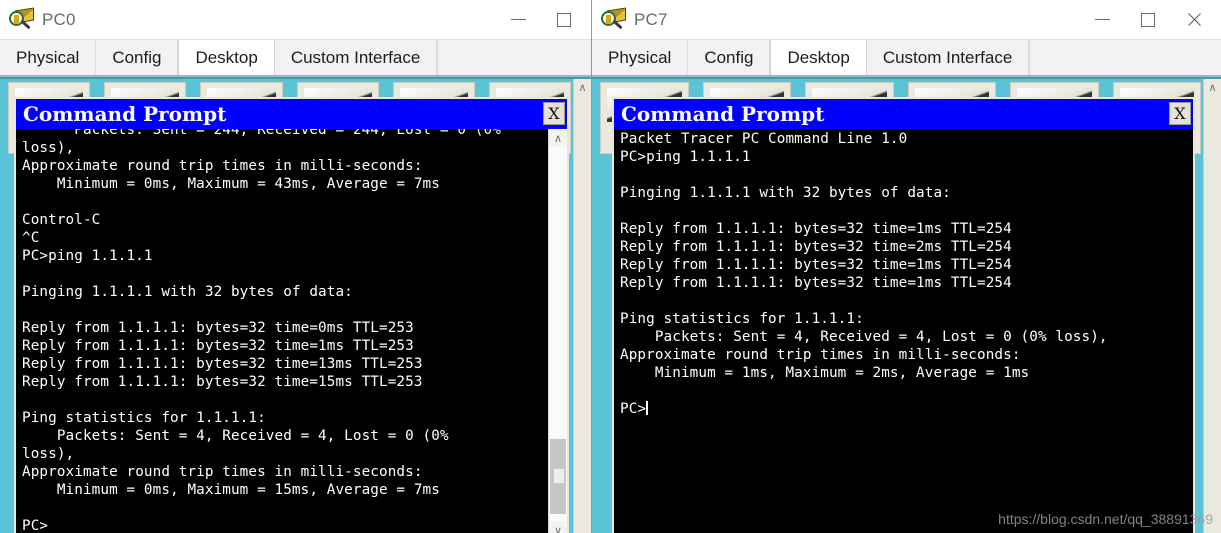  What do you see at coordinates (582, 306) in the screenshot?
I see `desktop-scrollbar-pc0: ∧` at bounding box center [582, 306].